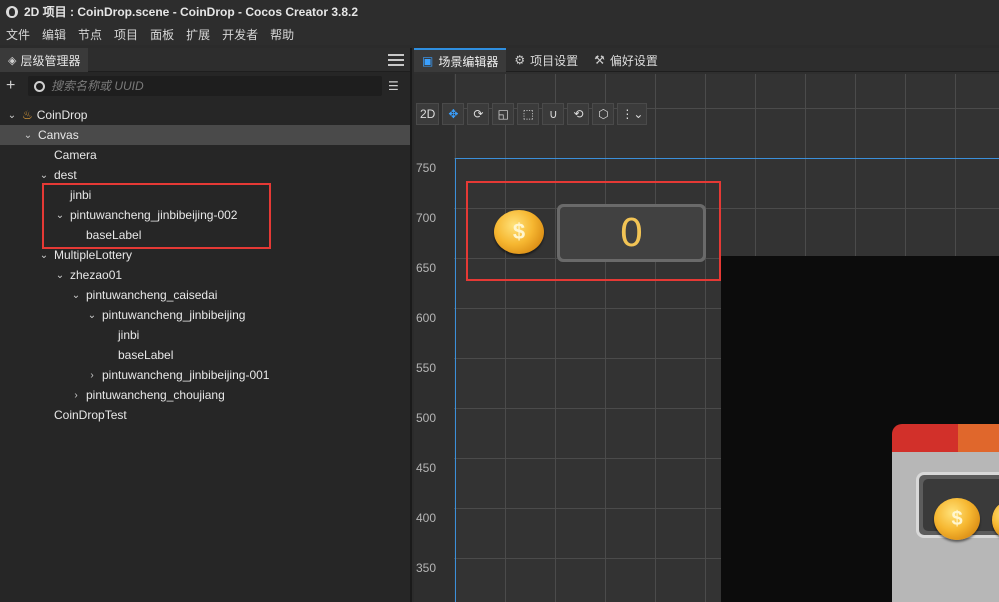 Image resolution: width=999 pixels, height=602 pixels. I want to click on canvas-bound-vertical, so click(455, 380).